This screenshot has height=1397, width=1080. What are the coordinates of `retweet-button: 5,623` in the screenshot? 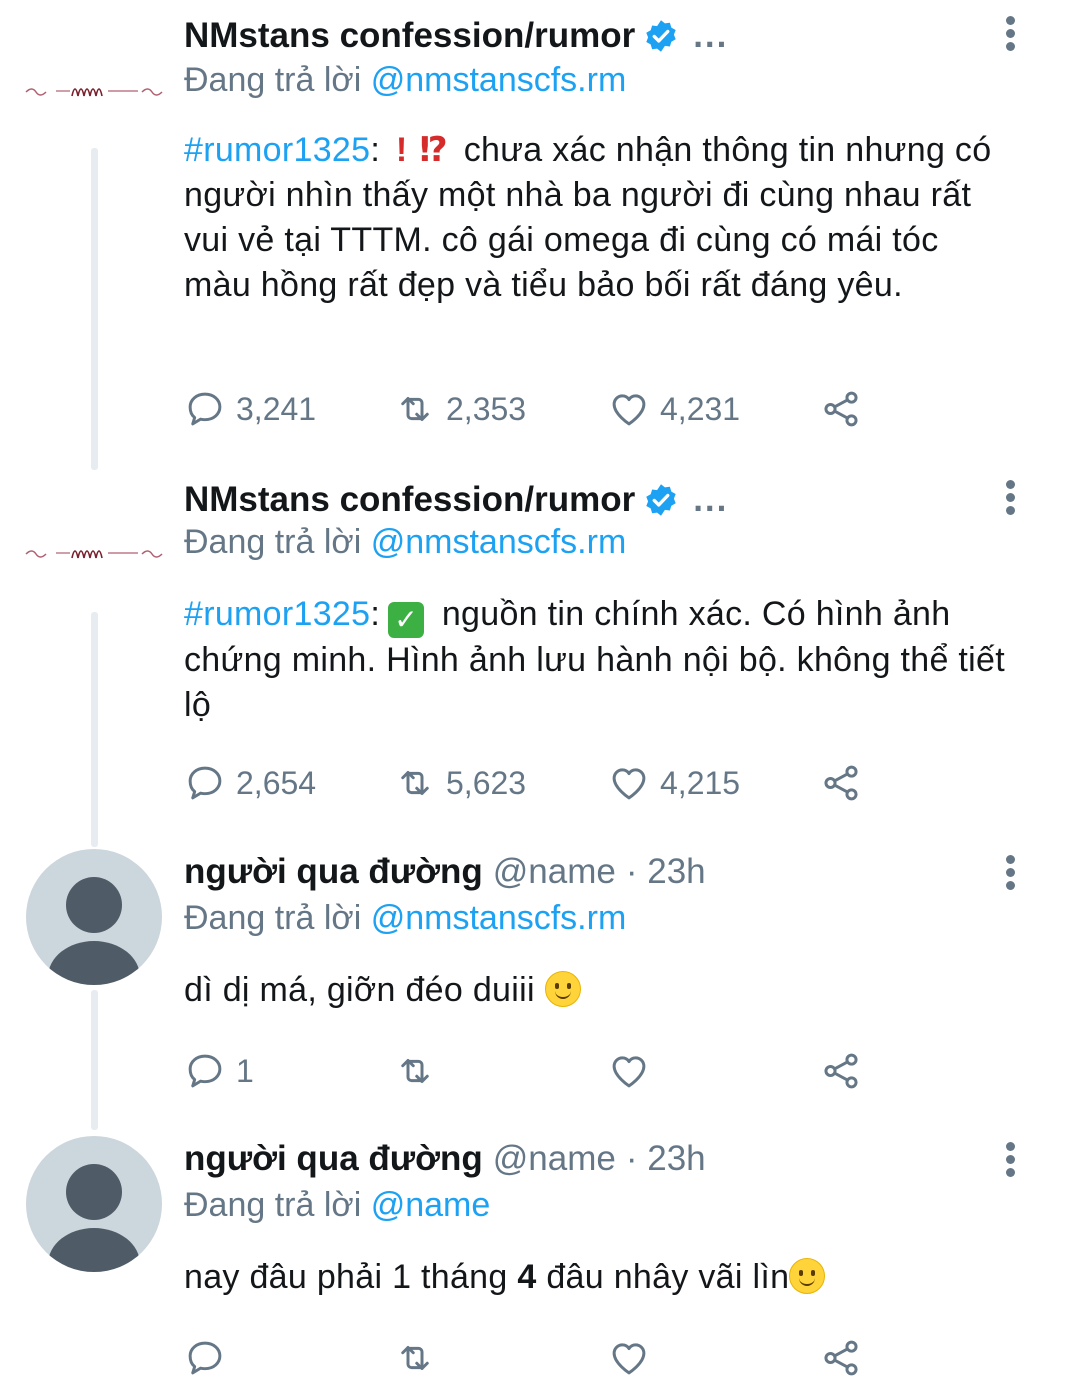 It's located at (460, 783).